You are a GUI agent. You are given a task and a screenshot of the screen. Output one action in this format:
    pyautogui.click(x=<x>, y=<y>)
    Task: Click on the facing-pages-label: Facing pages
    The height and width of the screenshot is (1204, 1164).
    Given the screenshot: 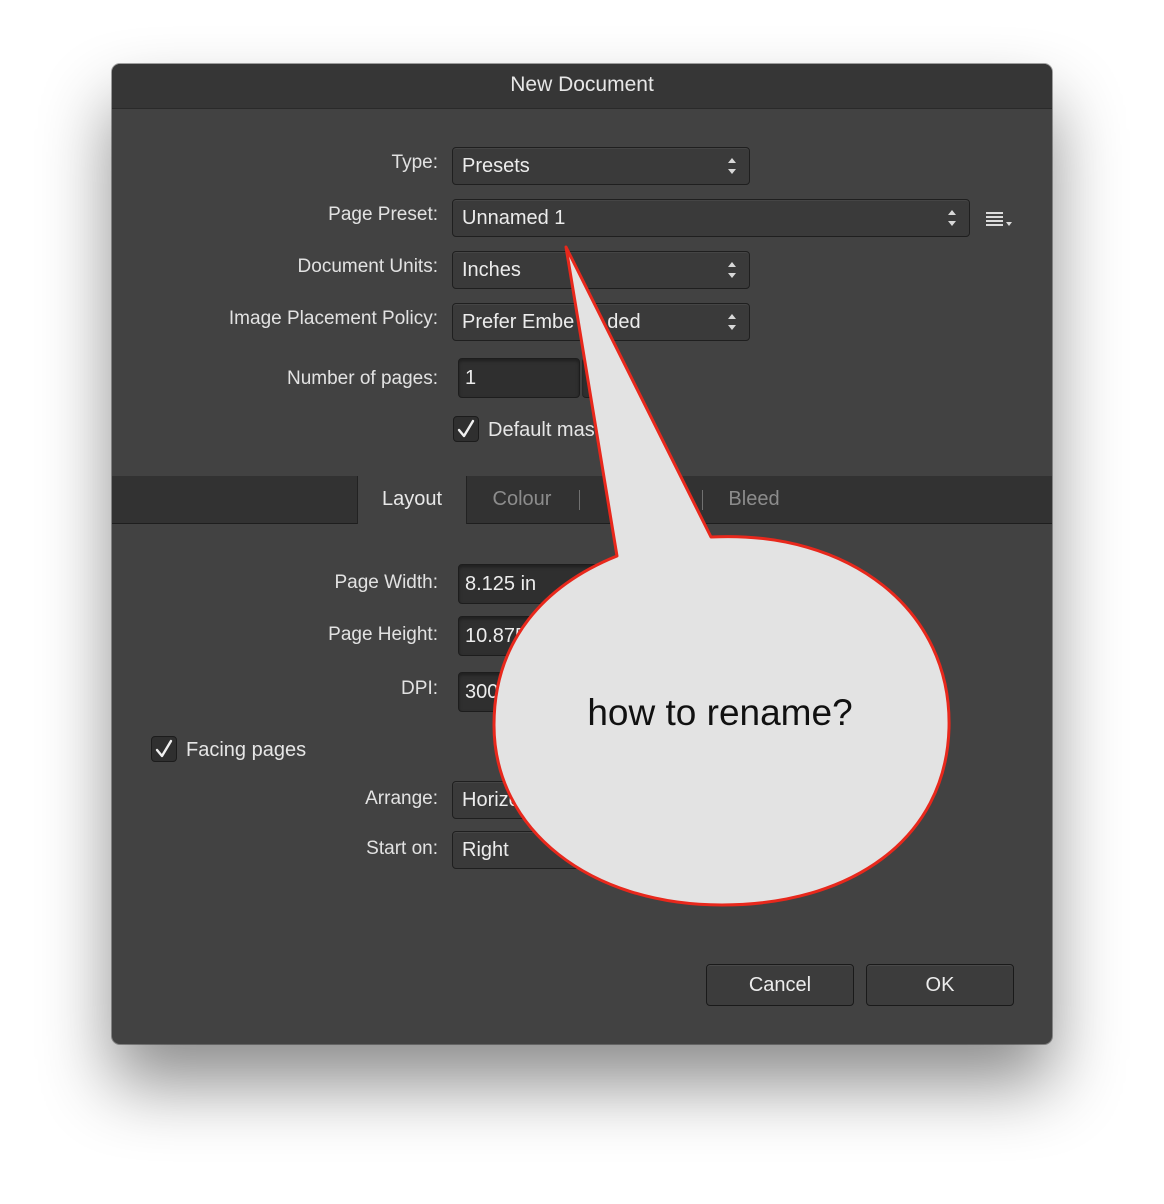 What is the action you would take?
    pyautogui.click(x=246, y=750)
    